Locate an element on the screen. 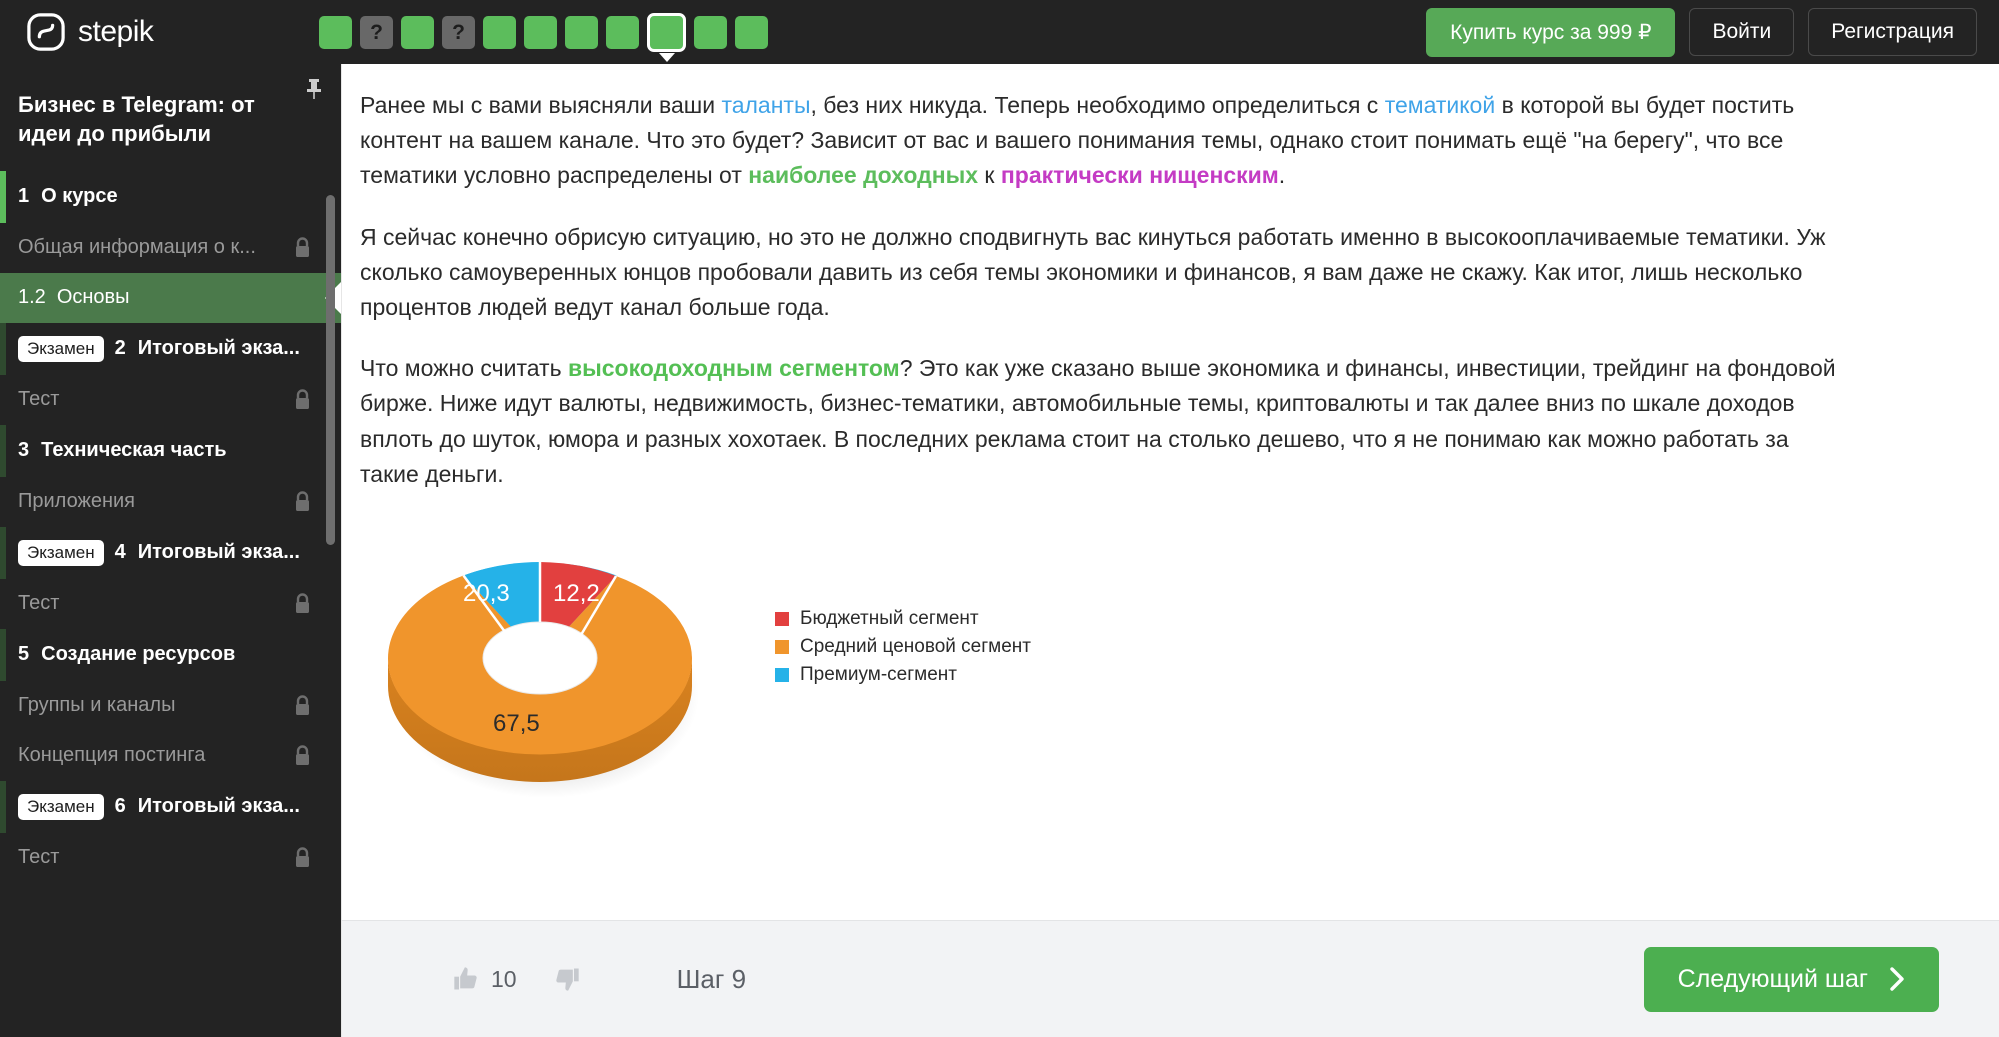 Image resolution: width=1999 pixels, height=1037 pixels. thumbs-up-icon is located at coordinates (466, 979).